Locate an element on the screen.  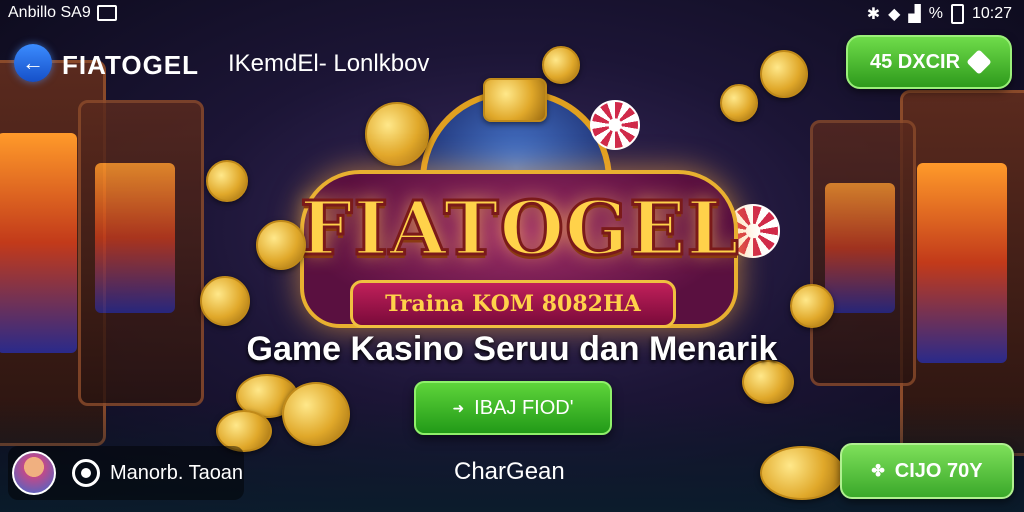
clover-icon: ✤ is located at coordinates (878, 471).